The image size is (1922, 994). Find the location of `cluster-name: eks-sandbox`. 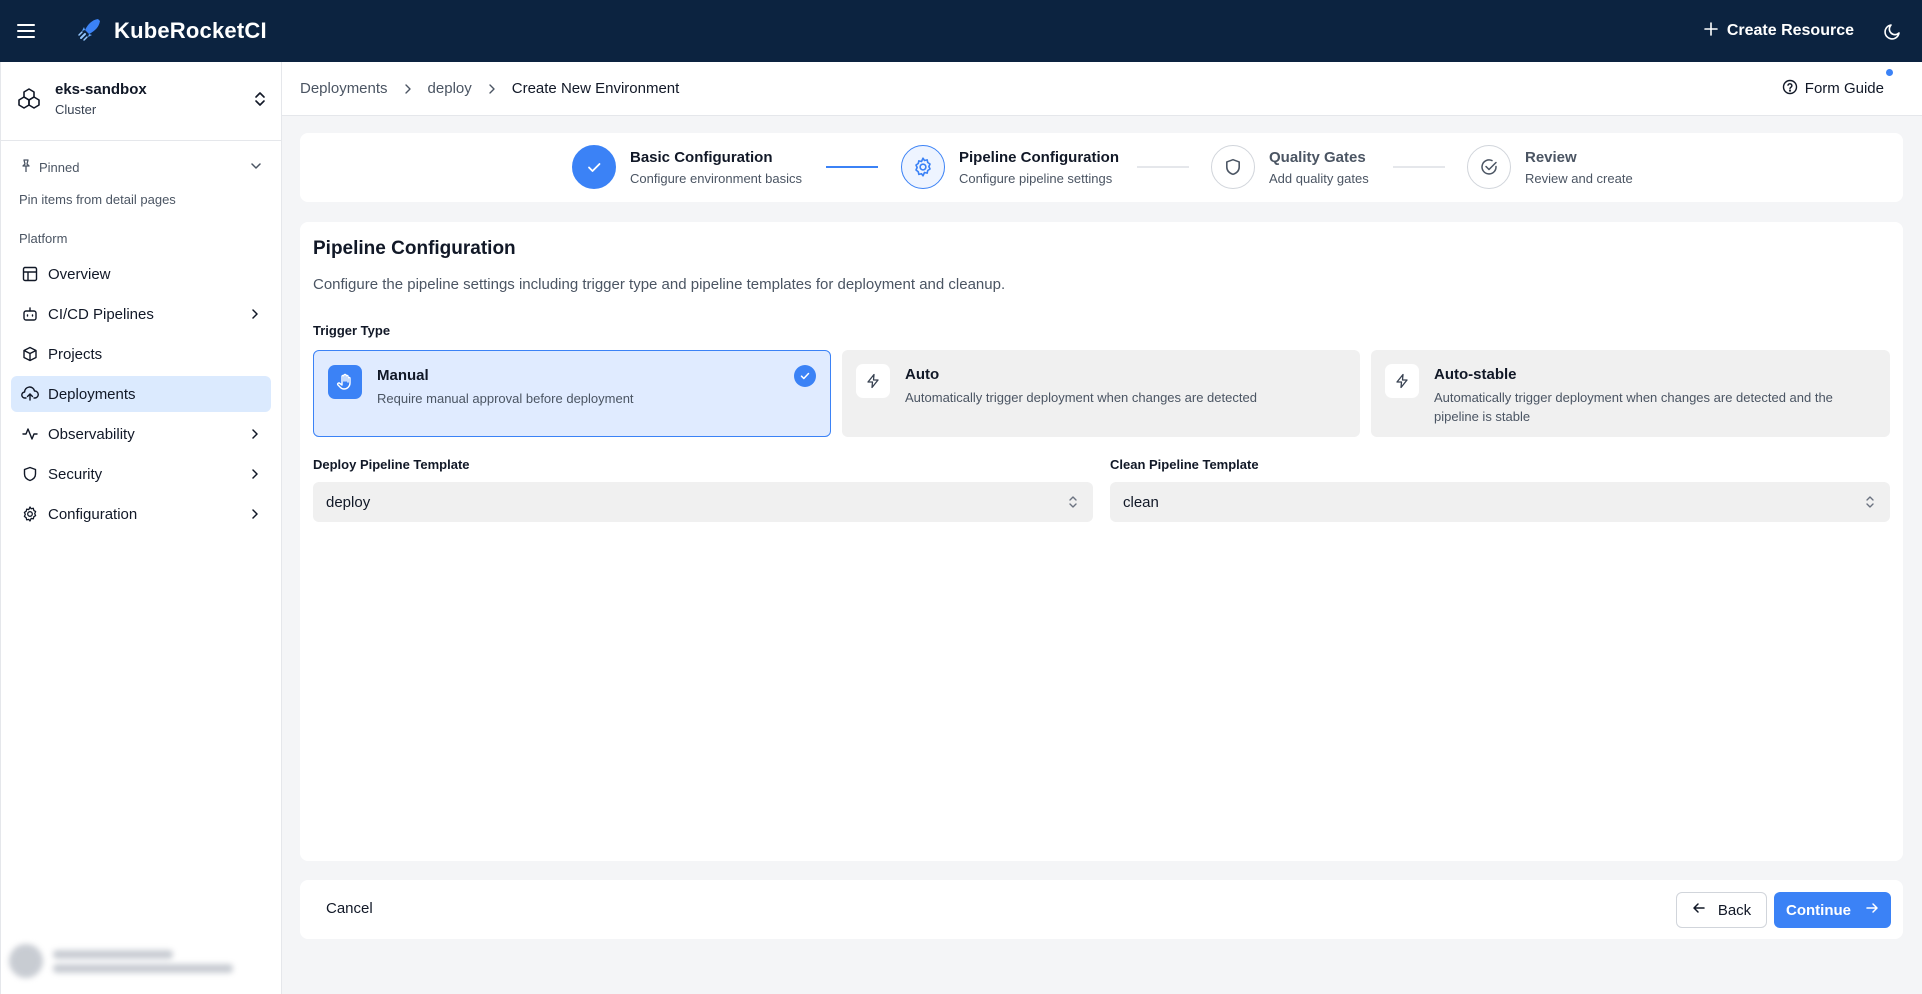

cluster-name: eks-sandbox is located at coordinates (101, 89).